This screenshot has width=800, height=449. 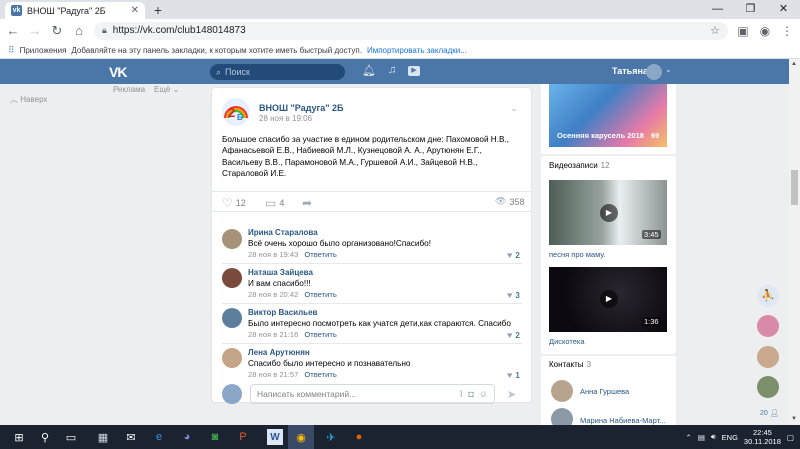 What do you see at coordinates (794, 187) in the screenshot?
I see `scrollbar-thumb` at bounding box center [794, 187].